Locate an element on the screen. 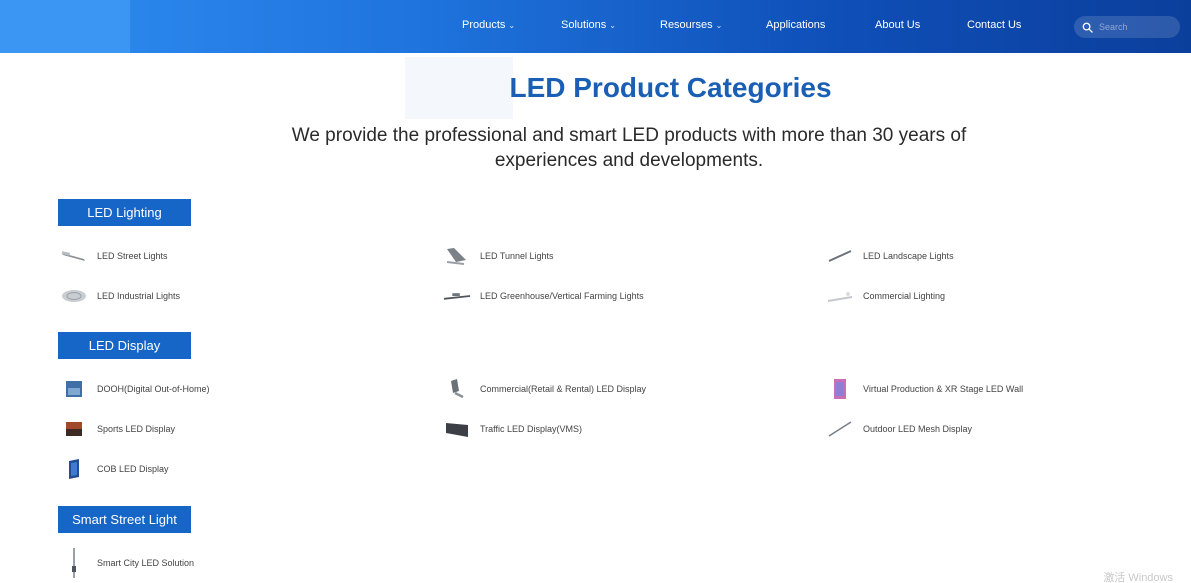 The width and height of the screenshot is (1191, 583). traffic-display-icon is located at coordinates (457, 429).